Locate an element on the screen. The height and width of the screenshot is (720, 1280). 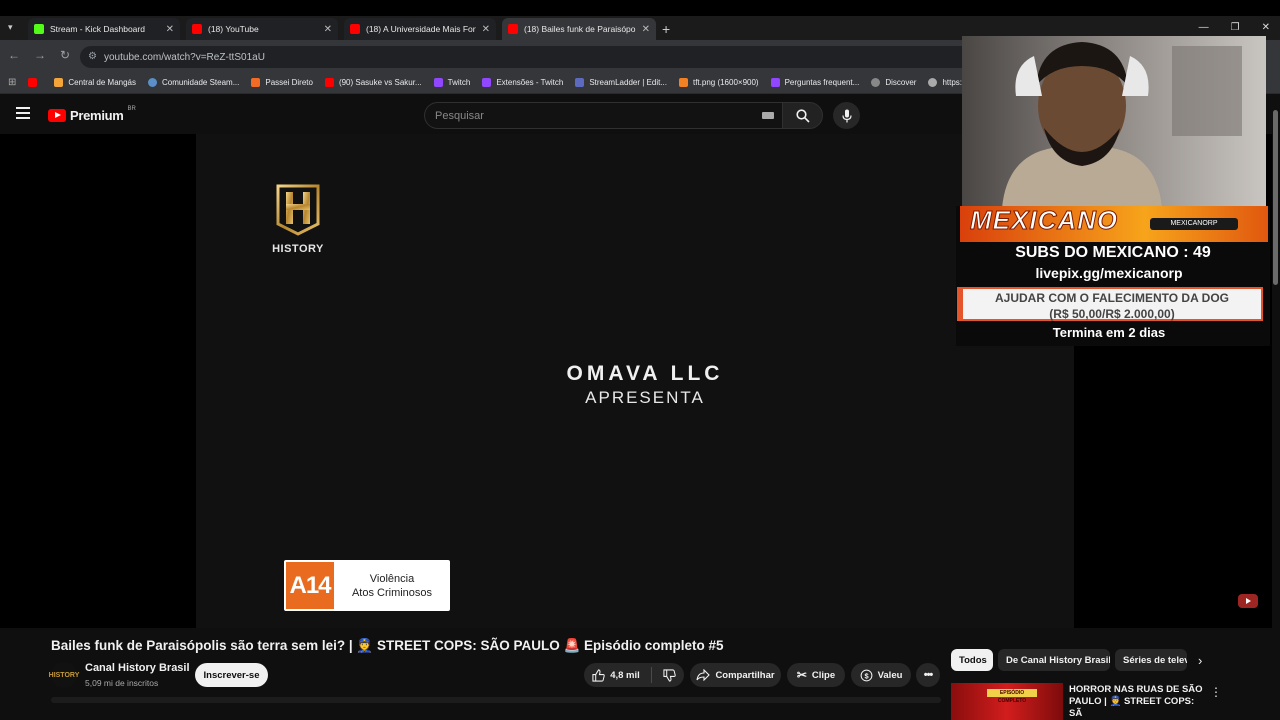
menu-icon is located at coordinates (23, 113).